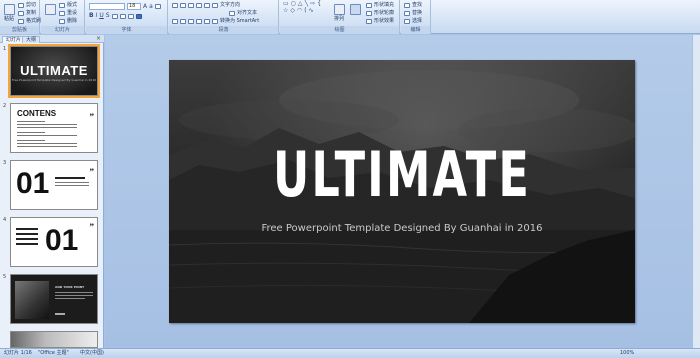  I want to click on slides-group-label: 幻灯片, so click(62, 30).